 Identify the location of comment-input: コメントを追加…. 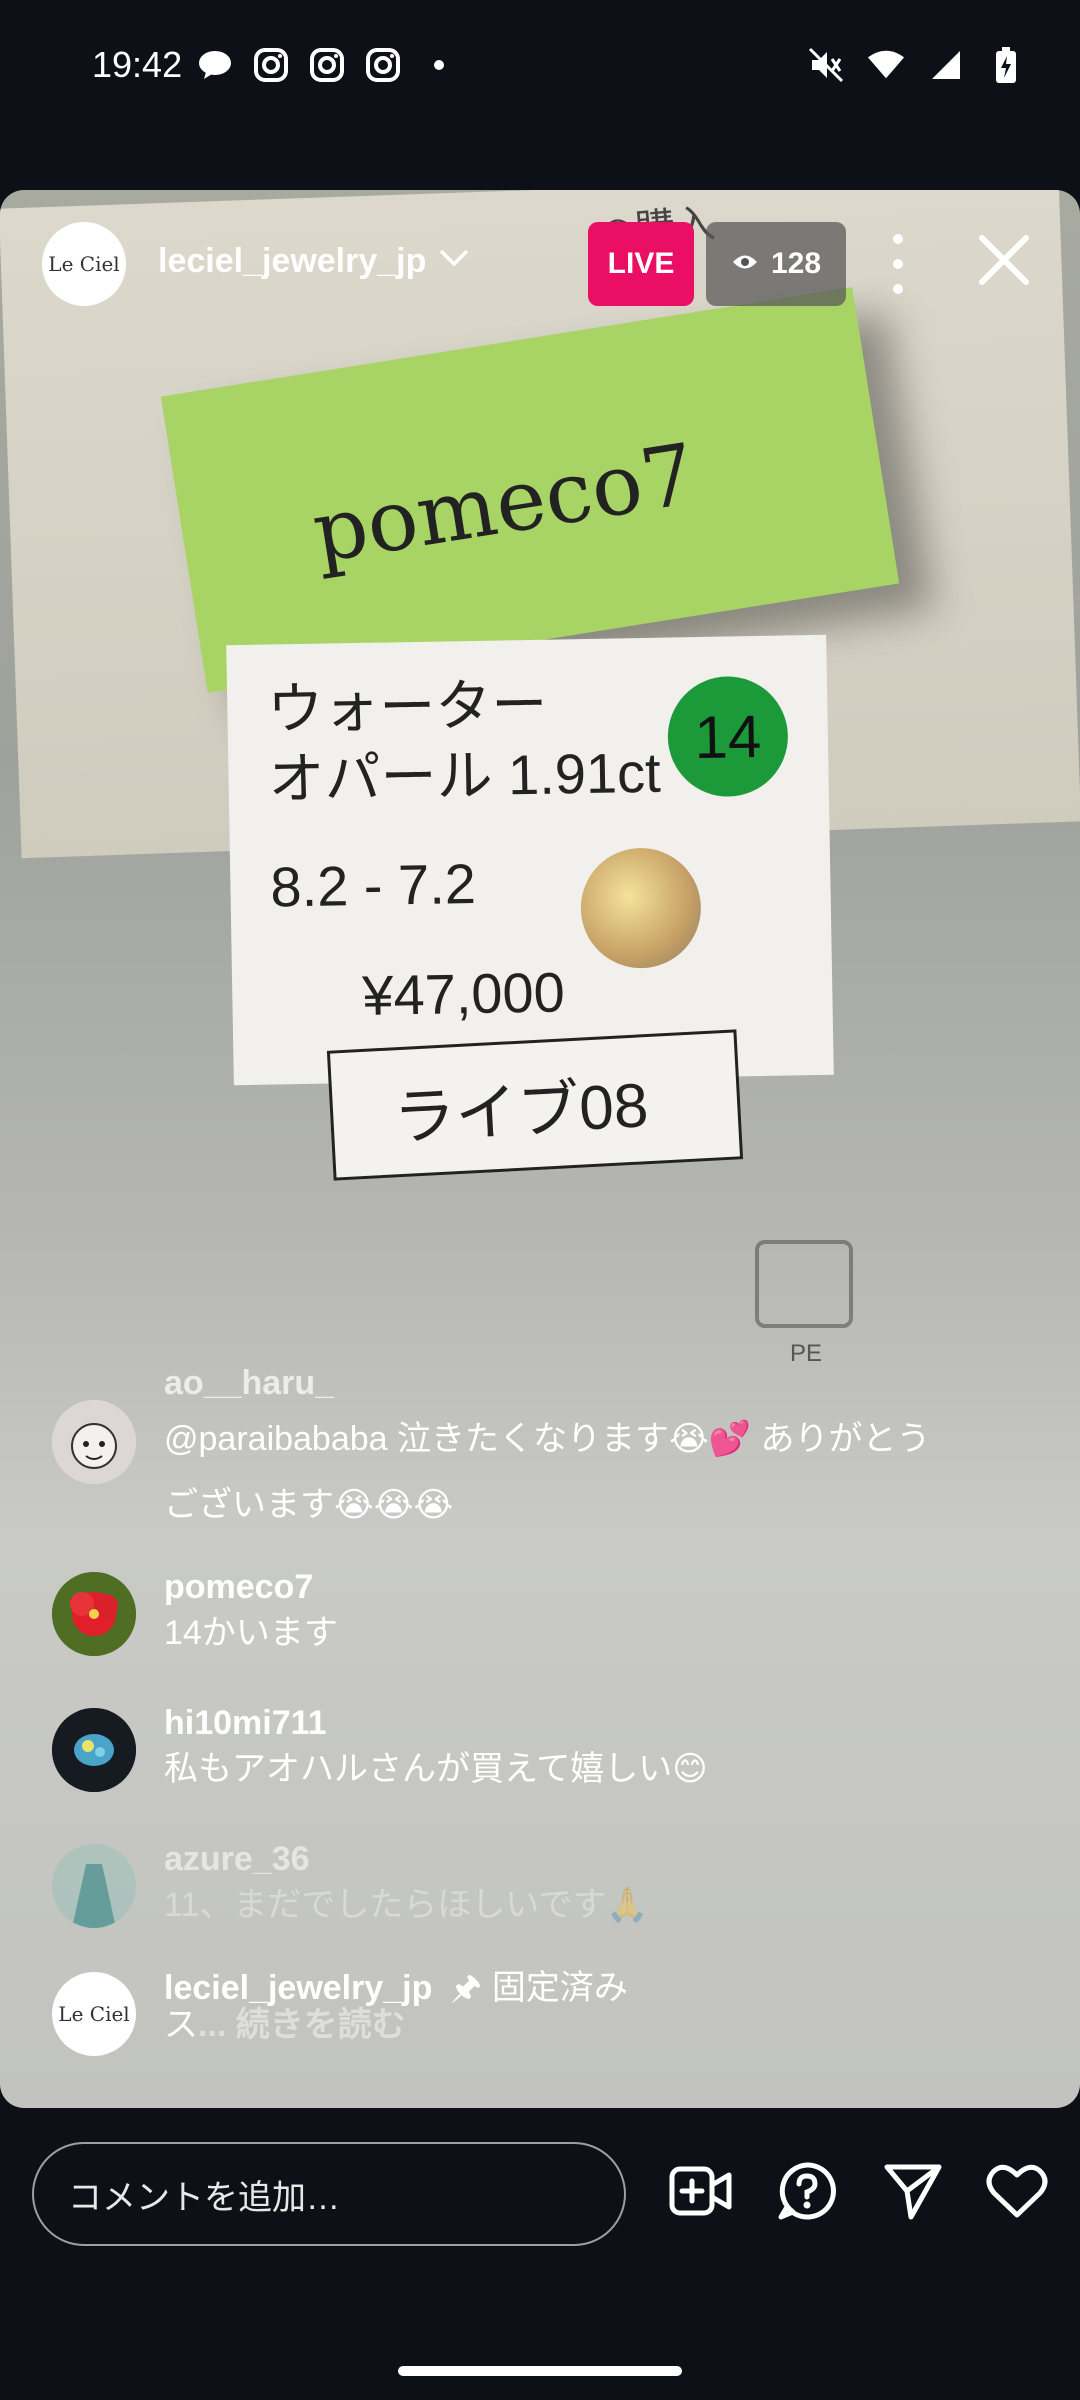
(329, 2194).